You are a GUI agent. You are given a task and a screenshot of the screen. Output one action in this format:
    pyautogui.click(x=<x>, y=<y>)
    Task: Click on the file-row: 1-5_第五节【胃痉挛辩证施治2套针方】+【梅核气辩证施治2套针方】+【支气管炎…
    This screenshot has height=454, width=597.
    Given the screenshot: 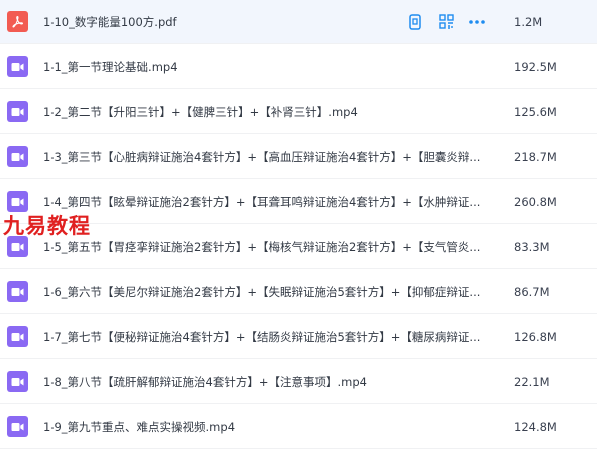 What is the action you would take?
    pyautogui.click(x=298, y=247)
    